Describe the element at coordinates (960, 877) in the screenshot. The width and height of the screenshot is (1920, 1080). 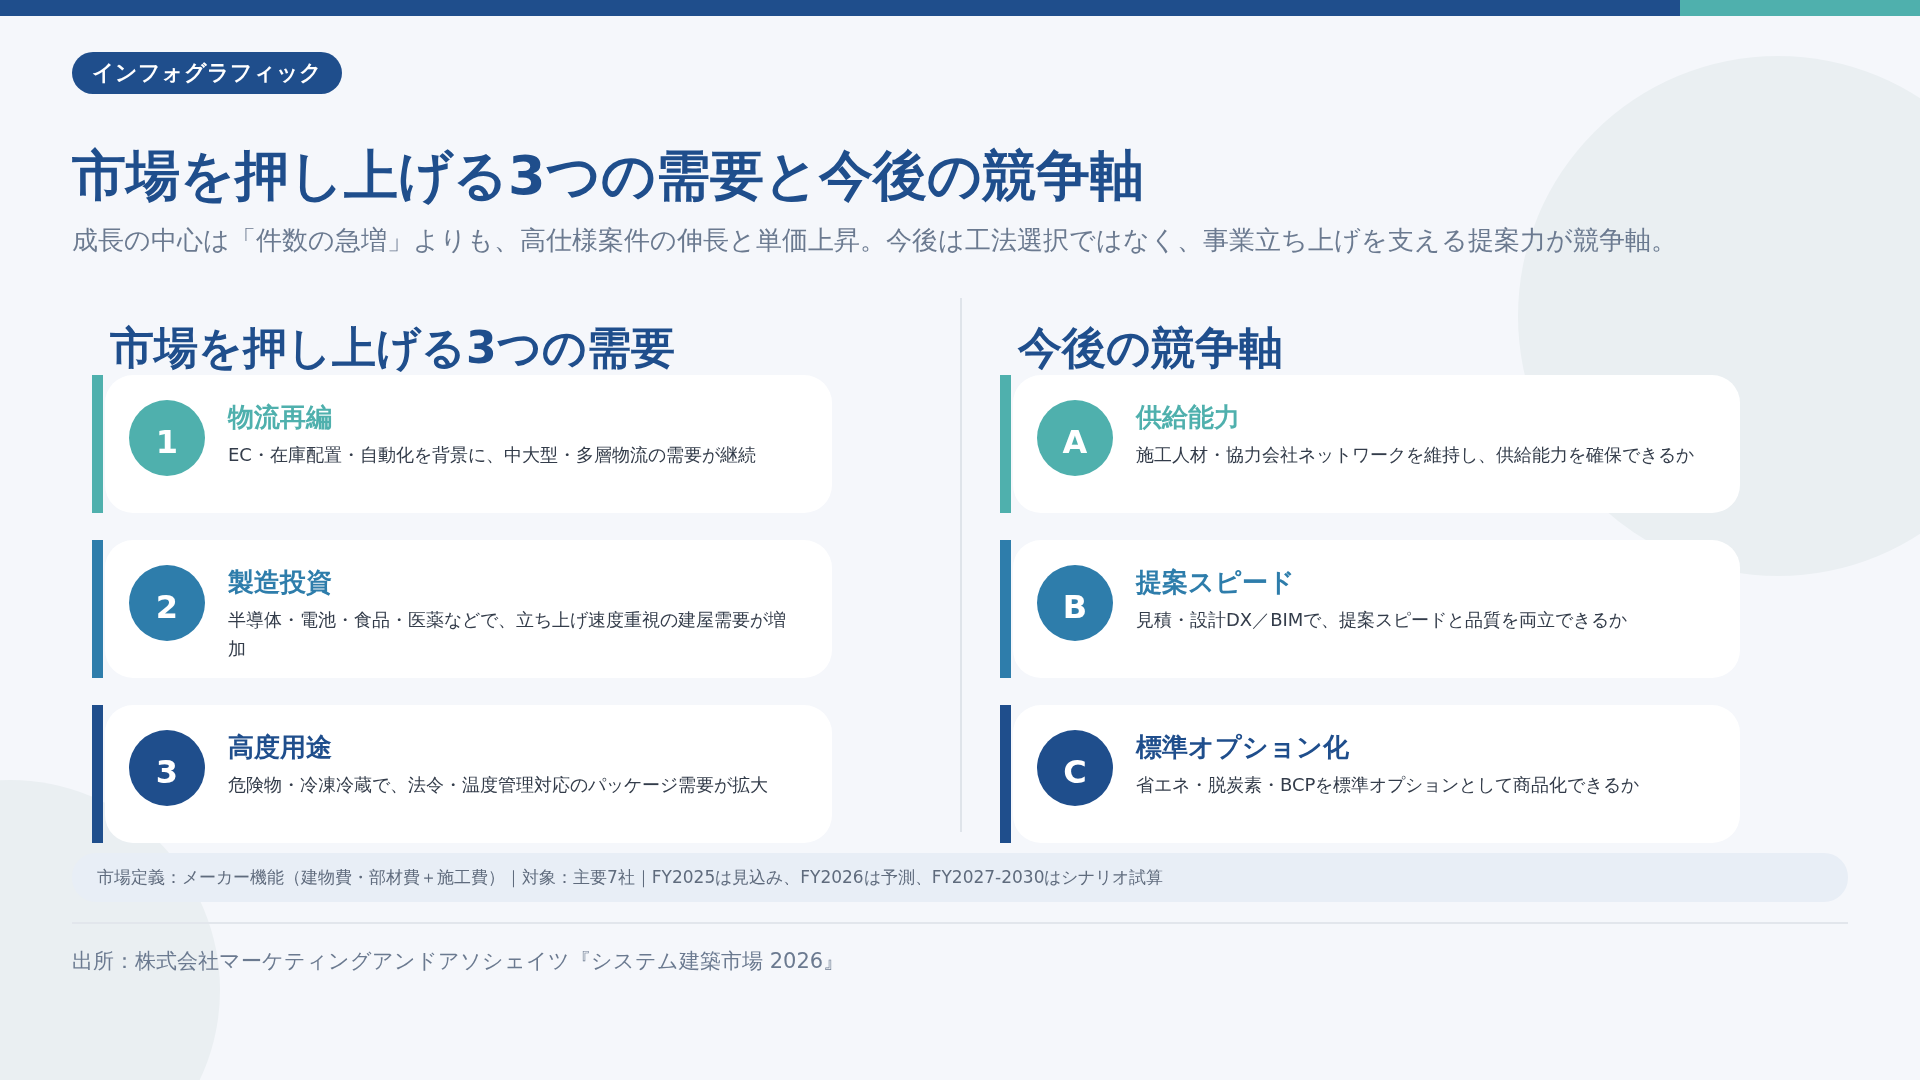
I see `footnote-bar: 市場定義：メーカー機能（建物費・部材費＋施工費）｜対象：主要7社｜FY2025は見込み、FY2026は予測、FY2027-2030はシナリオ試算` at that location.